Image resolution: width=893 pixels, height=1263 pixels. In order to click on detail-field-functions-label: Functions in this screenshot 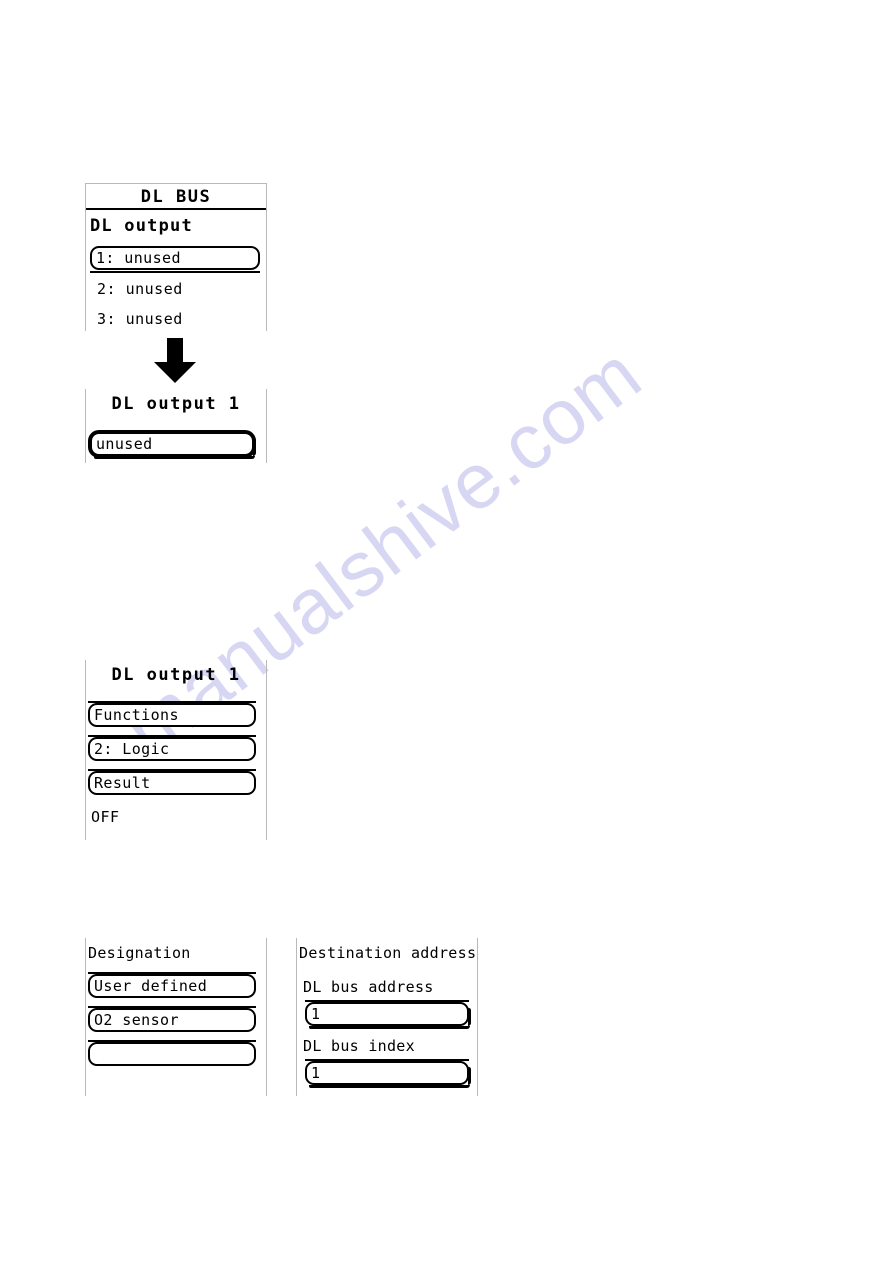, I will do `click(136, 715)`.